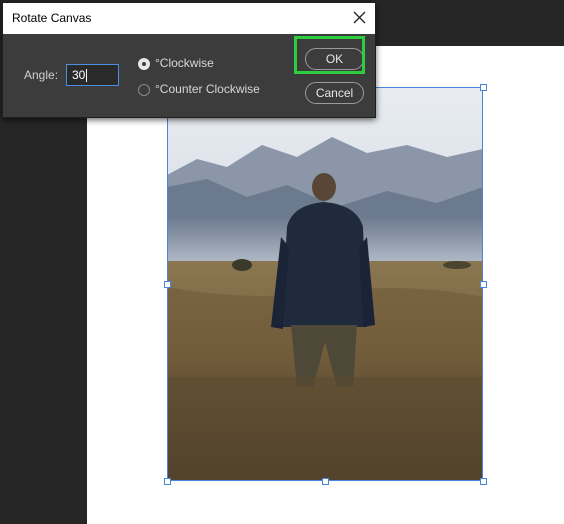  Describe the element at coordinates (92, 75) in the screenshot. I see `angle-input: 30` at that location.